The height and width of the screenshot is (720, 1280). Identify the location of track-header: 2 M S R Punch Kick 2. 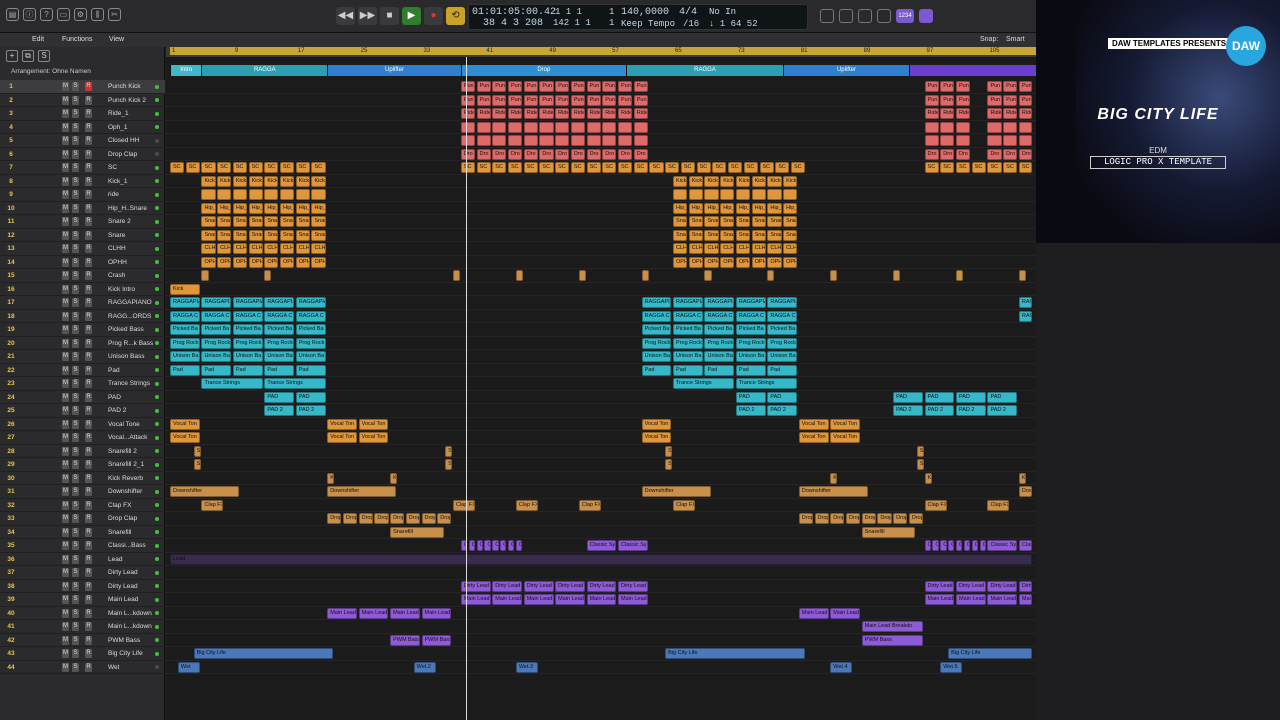
(82, 100).